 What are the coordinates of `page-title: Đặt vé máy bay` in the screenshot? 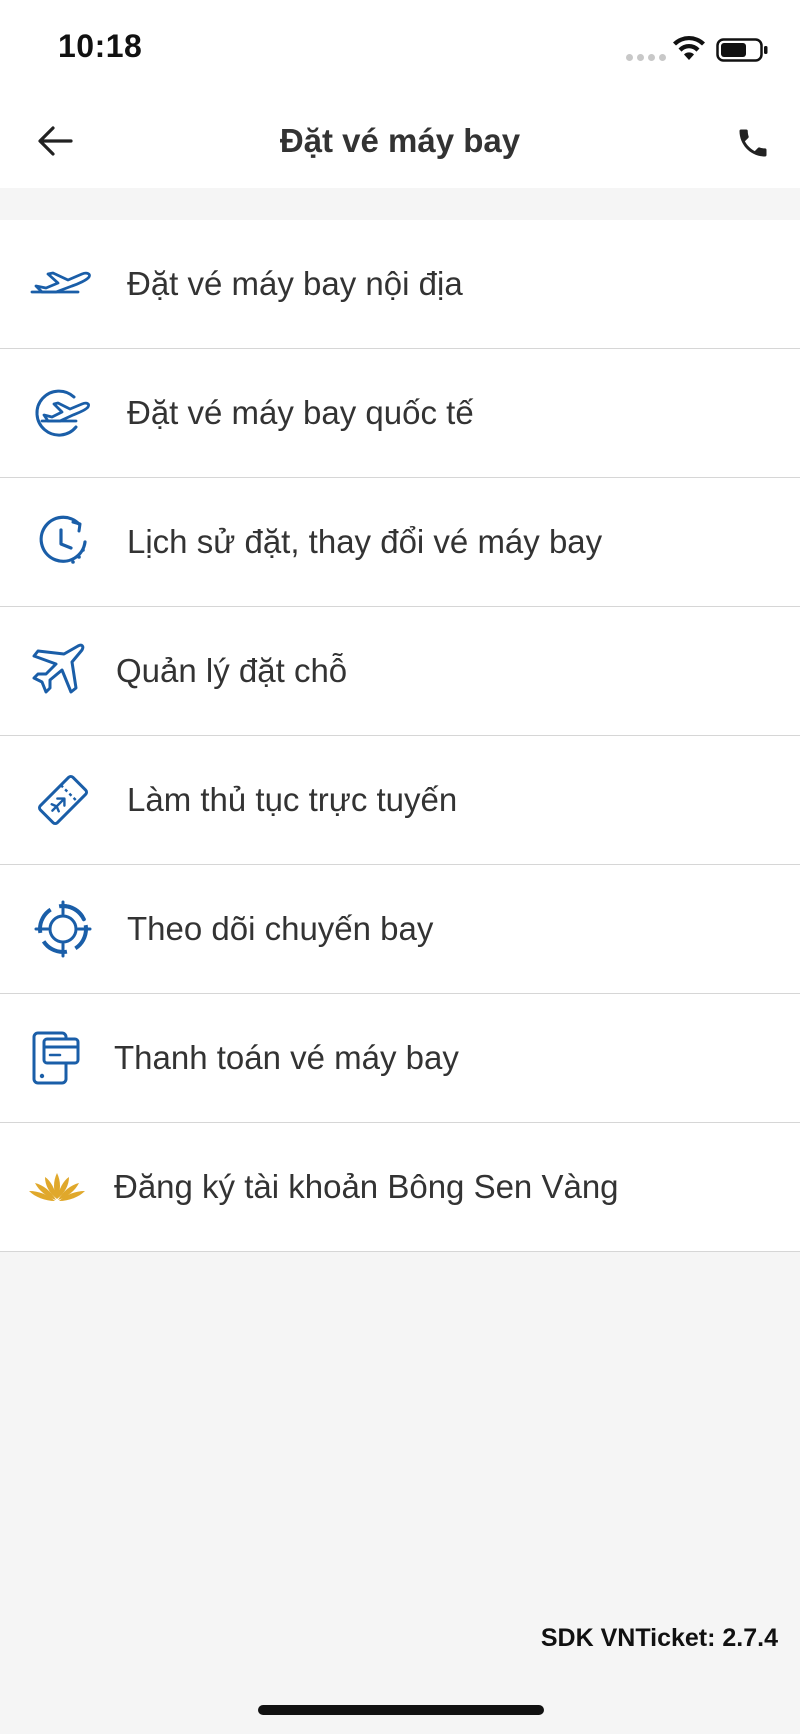 It's located at (400, 140).